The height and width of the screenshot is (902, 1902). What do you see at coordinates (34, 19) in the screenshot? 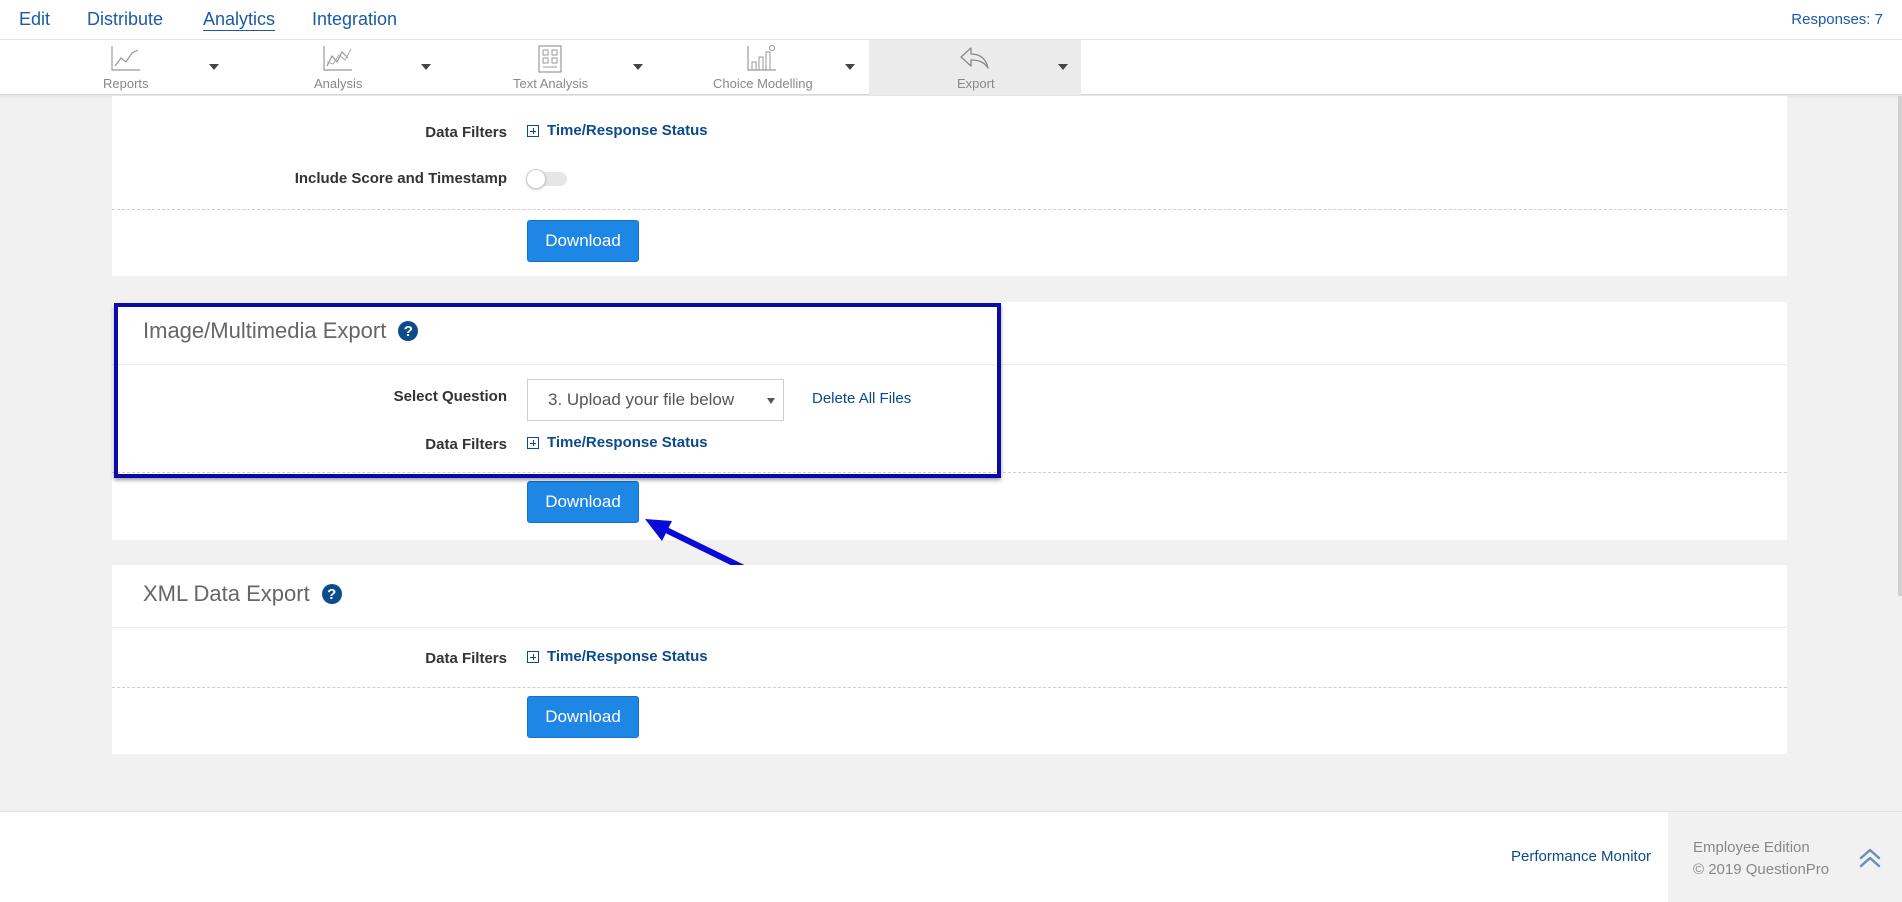
I see `tab-edit: Edit` at bounding box center [34, 19].